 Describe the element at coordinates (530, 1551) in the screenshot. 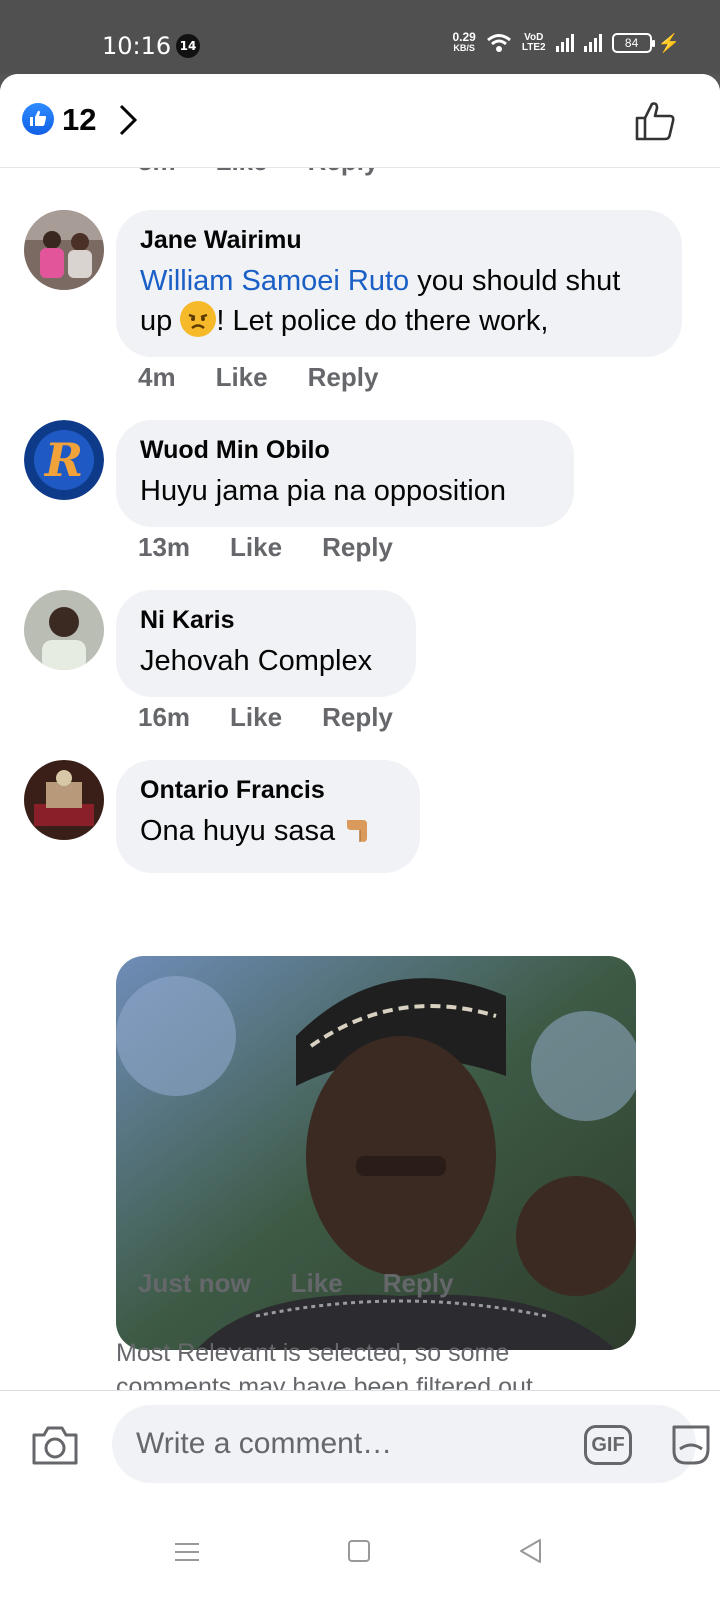

I see `back-icon` at that location.